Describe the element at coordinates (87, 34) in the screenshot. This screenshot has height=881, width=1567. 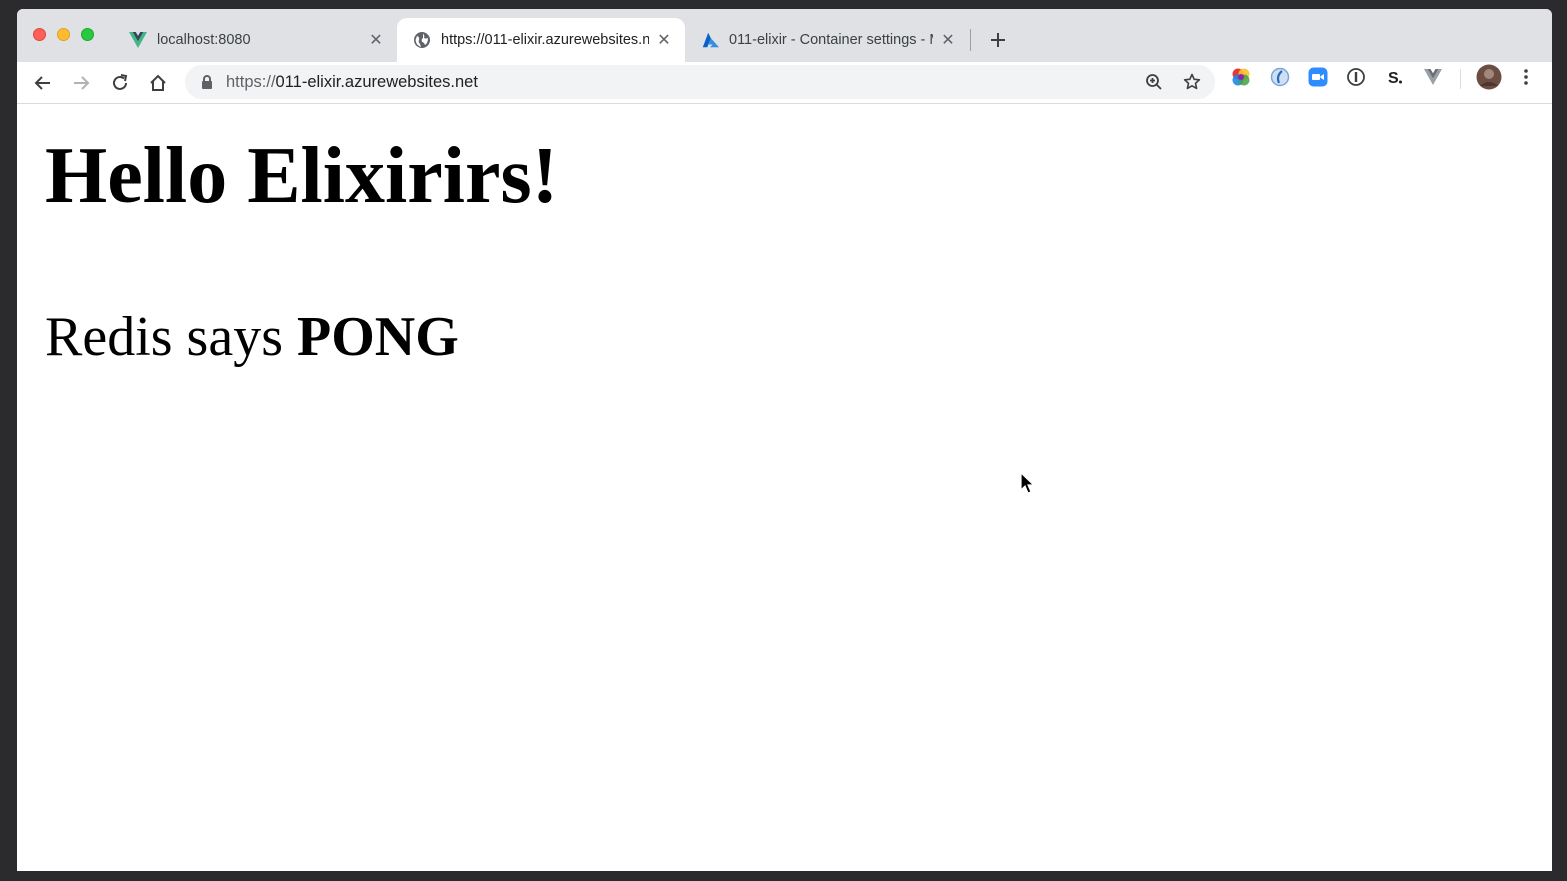
I see `window-maximize-button` at that location.